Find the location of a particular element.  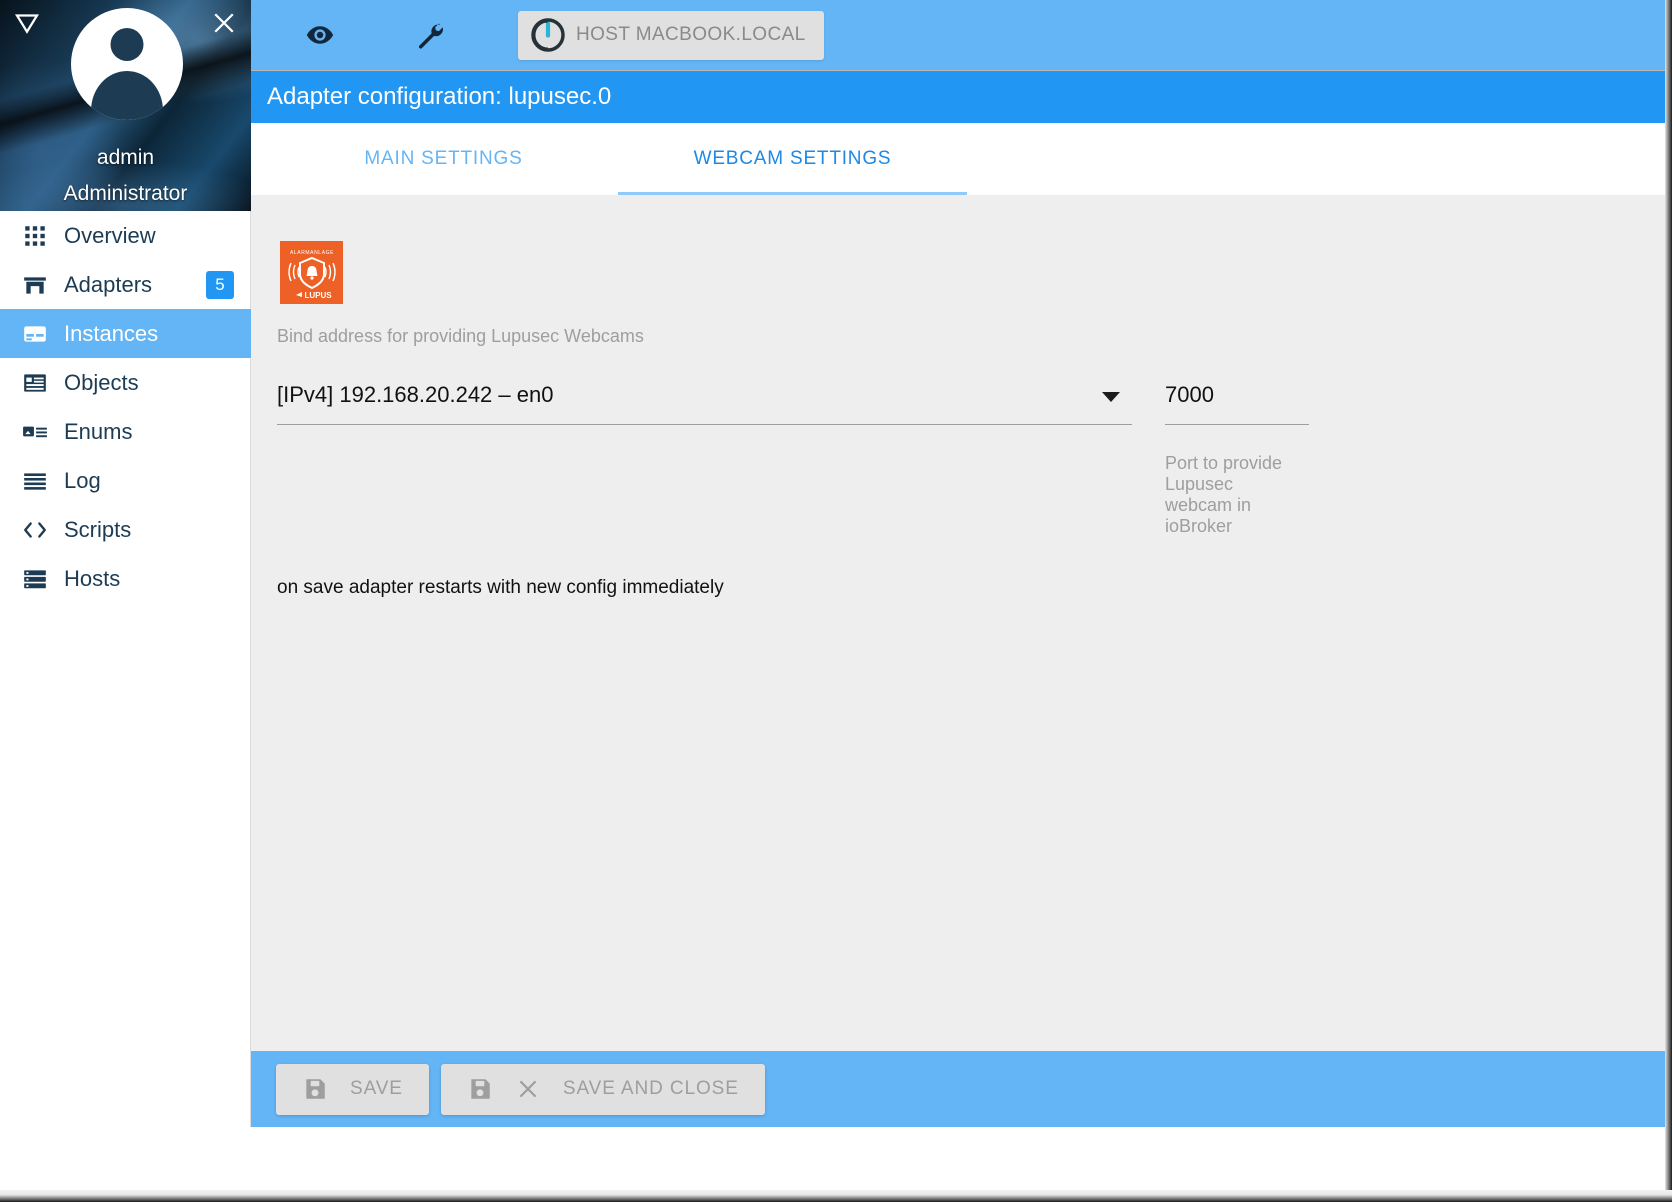

server-icon is located at coordinates (39, 579).